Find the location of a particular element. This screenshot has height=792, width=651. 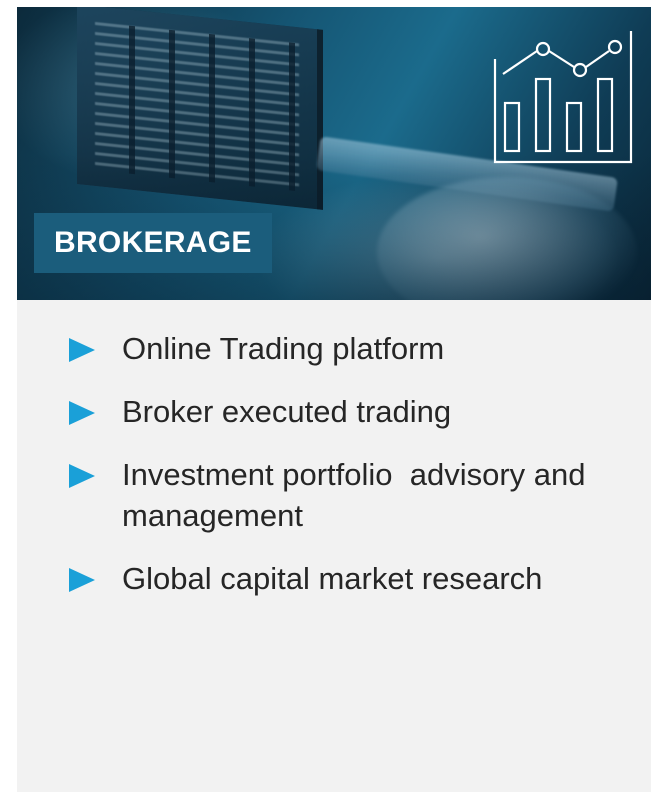

section-title: BROKERAGE is located at coordinates (153, 243).